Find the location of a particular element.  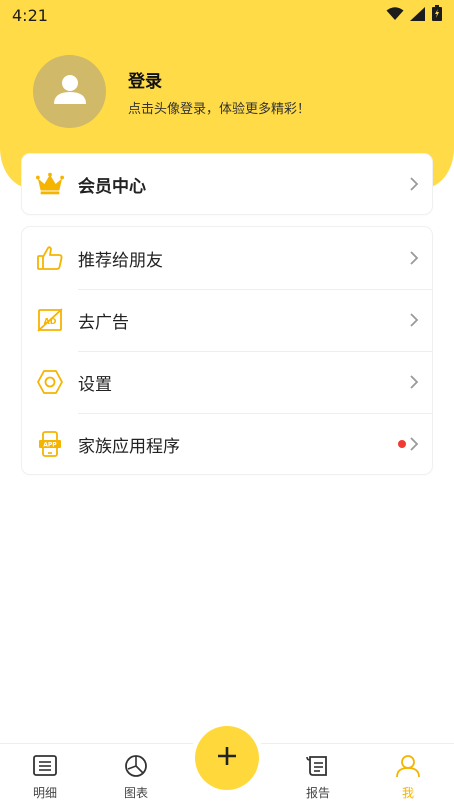

tab-me: 我 is located at coordinates (408, 777).